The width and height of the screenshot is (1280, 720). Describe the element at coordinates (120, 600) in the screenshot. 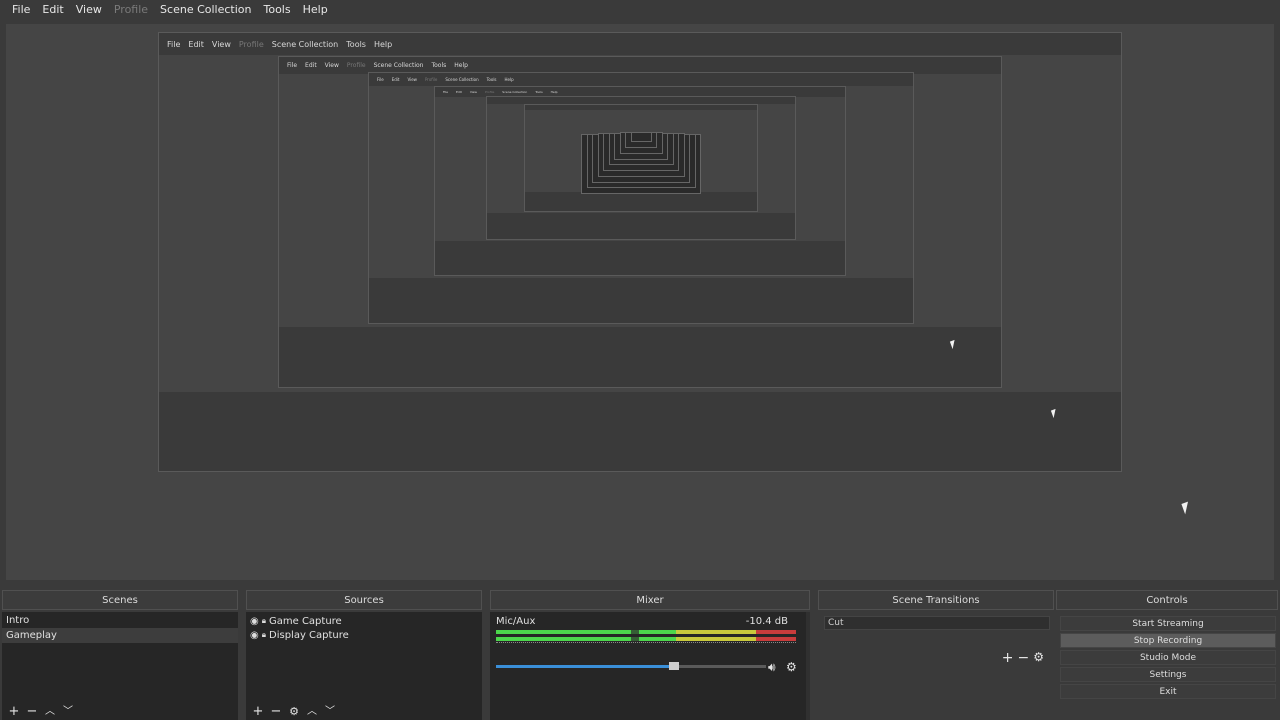

I see `scenes-header: Scenes` at that location.